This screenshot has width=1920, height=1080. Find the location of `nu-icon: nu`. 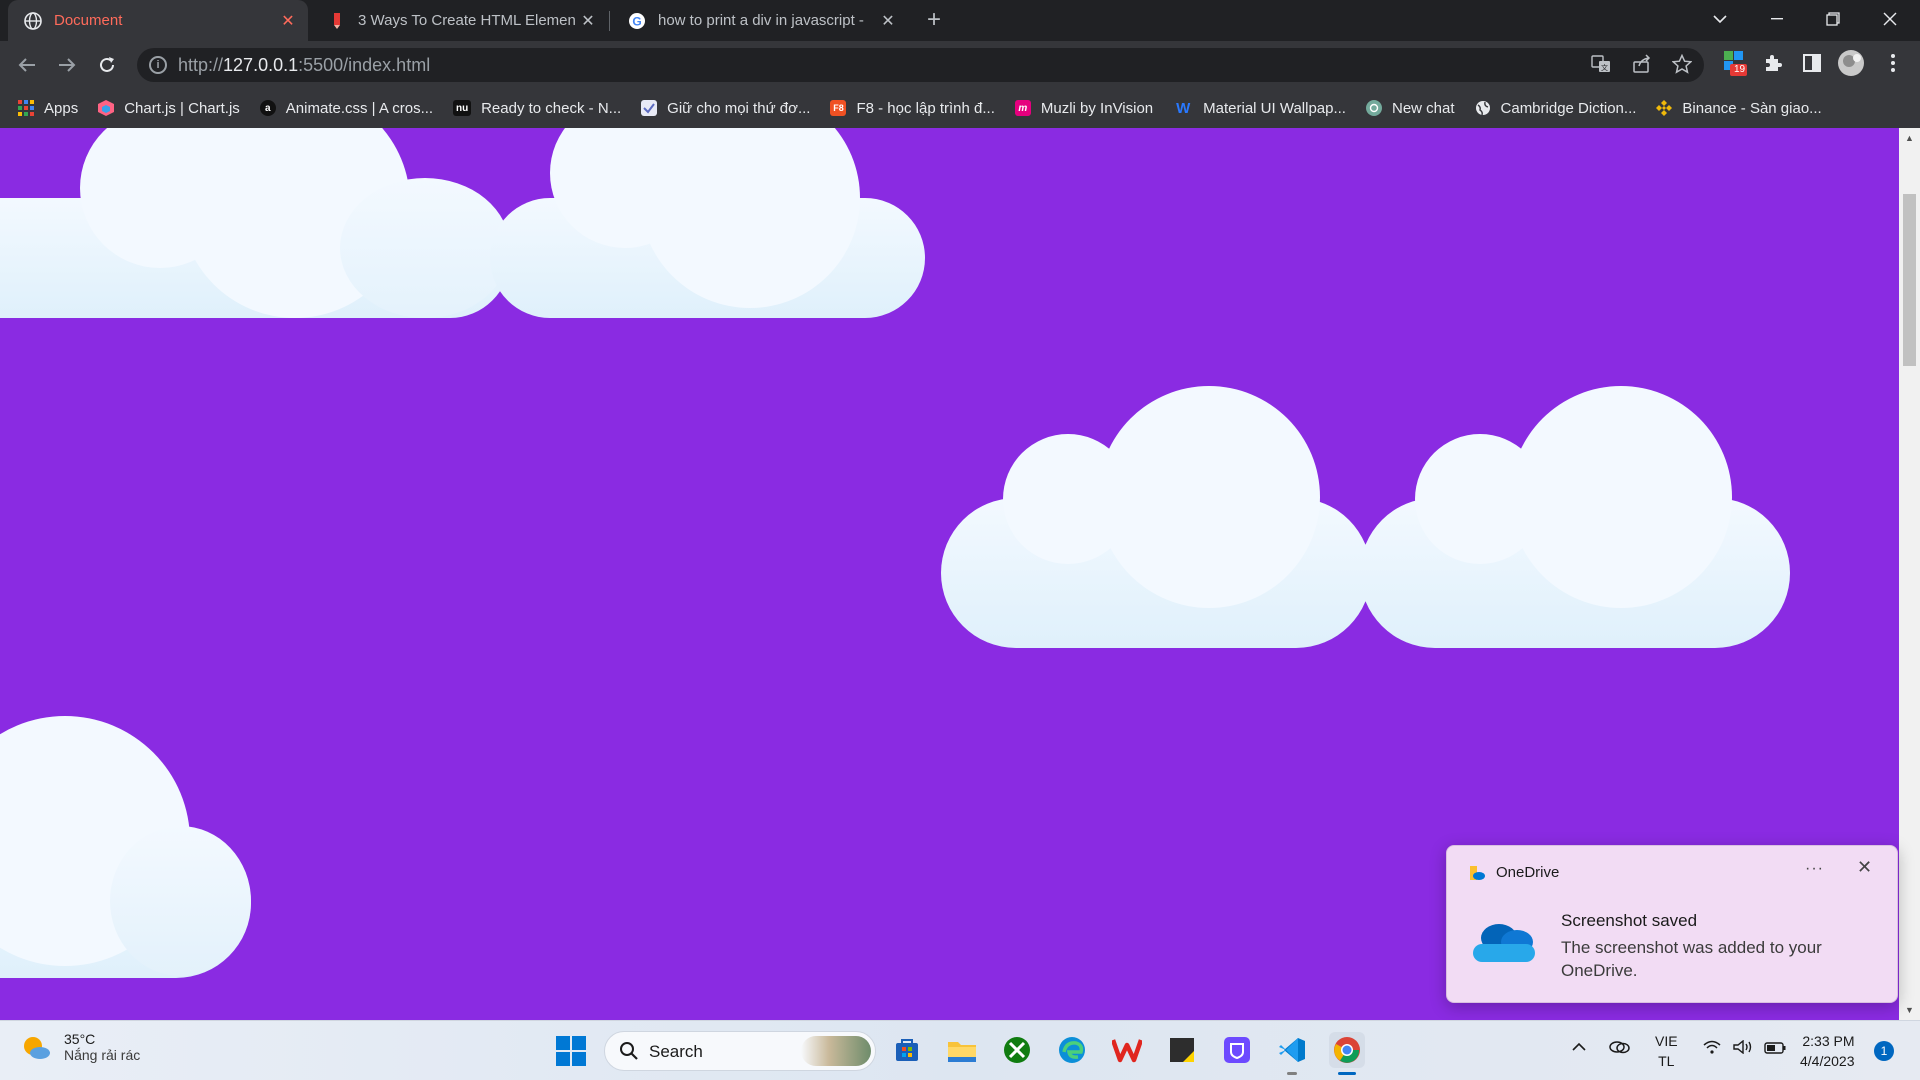

nu-icon: nu is located at coordinates (462, 108).